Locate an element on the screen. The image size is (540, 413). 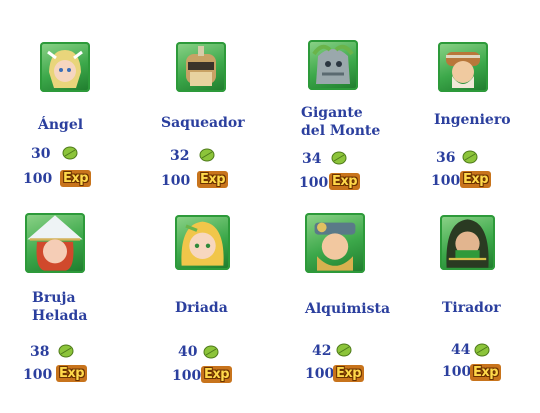
hero-name: Tirador is located at coordinates (471, 308).